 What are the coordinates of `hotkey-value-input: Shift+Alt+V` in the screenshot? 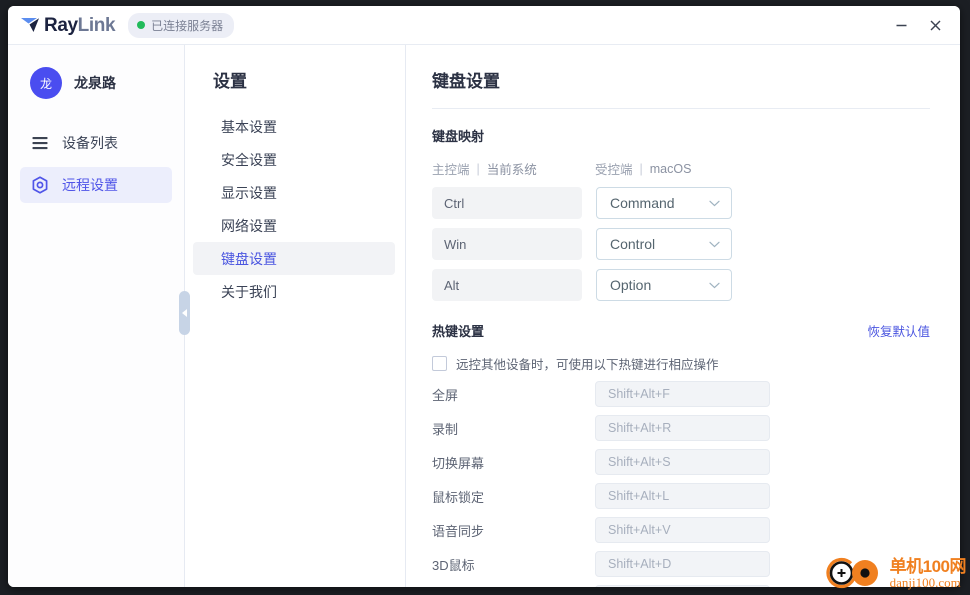 It's located at (682, 530).